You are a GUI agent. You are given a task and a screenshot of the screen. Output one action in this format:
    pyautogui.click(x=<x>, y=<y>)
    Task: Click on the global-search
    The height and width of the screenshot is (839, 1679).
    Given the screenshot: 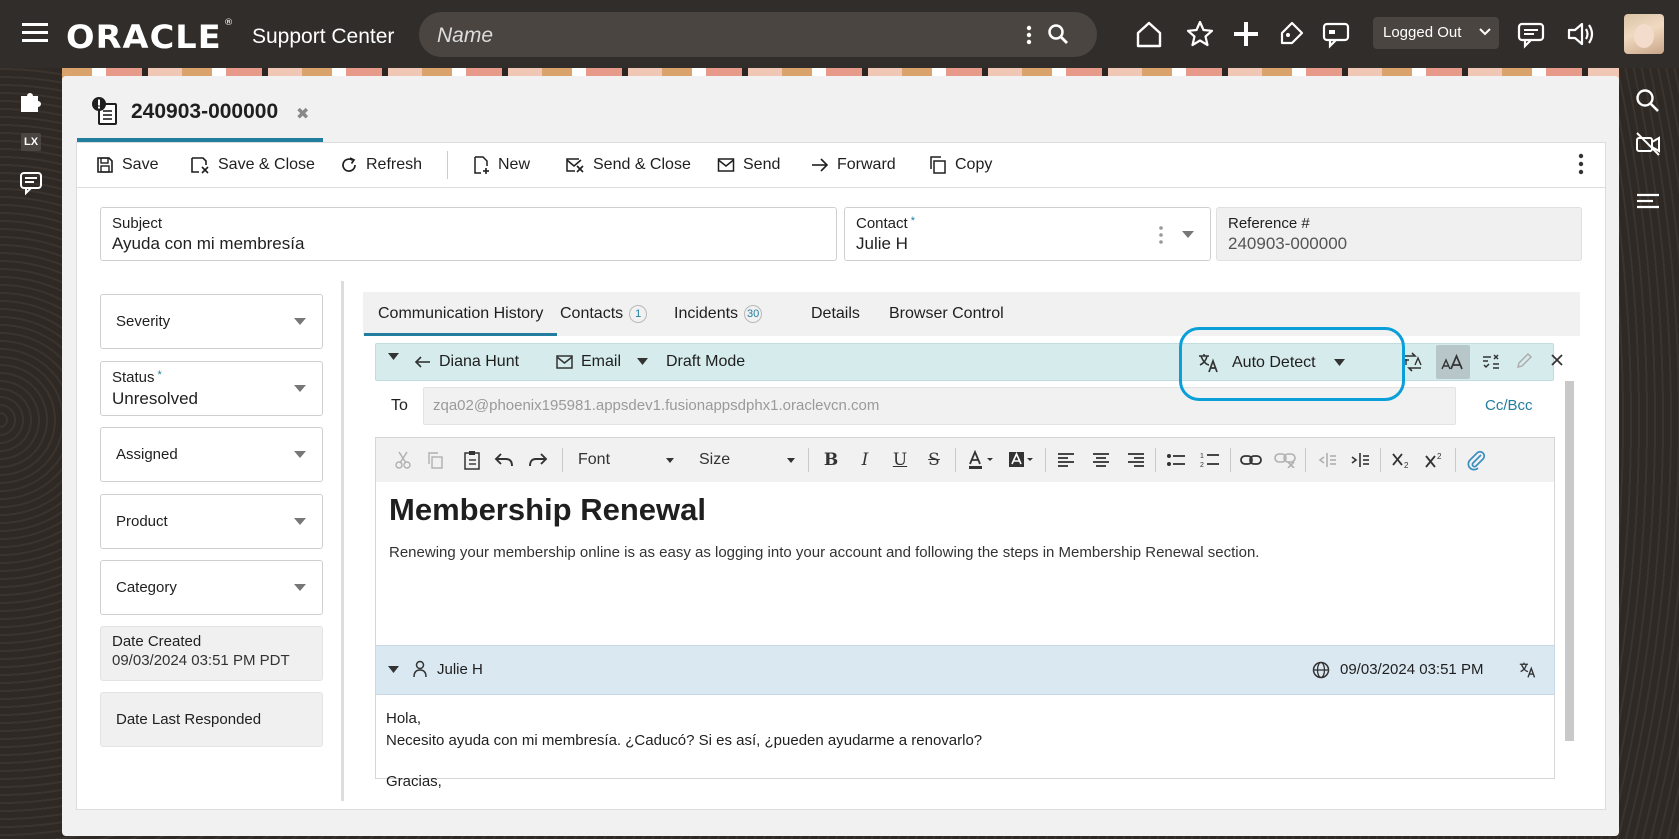 What is the action you would take?
    pyautogui.click(x=758, y=34)
    